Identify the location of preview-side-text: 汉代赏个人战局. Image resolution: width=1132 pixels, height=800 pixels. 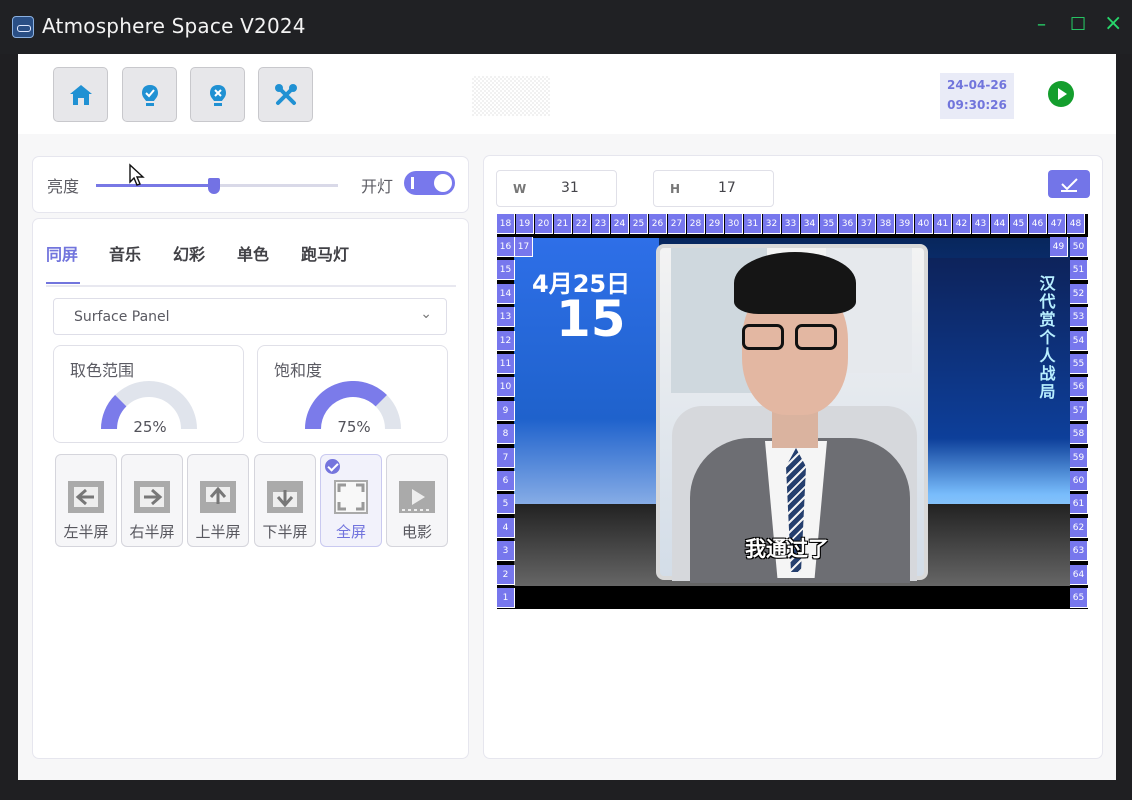
(1047, 337).